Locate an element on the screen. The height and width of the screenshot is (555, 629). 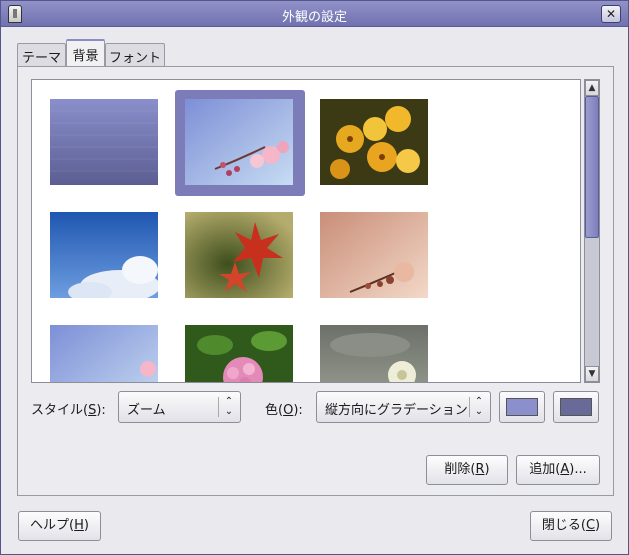
gallery-scrollbar: ▲ ▼ is located at coordinates (592, 231).